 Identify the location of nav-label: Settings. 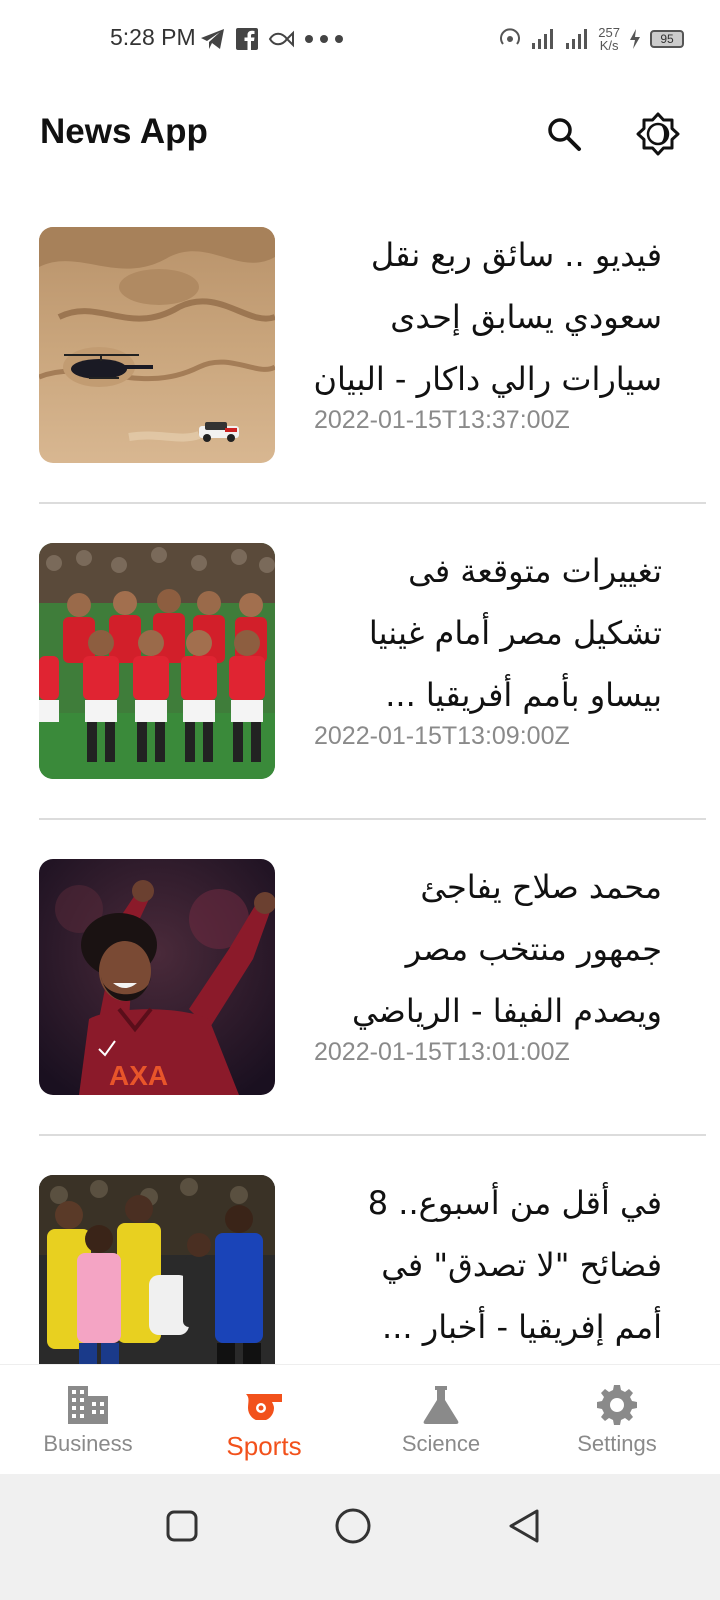
(617, 1443).